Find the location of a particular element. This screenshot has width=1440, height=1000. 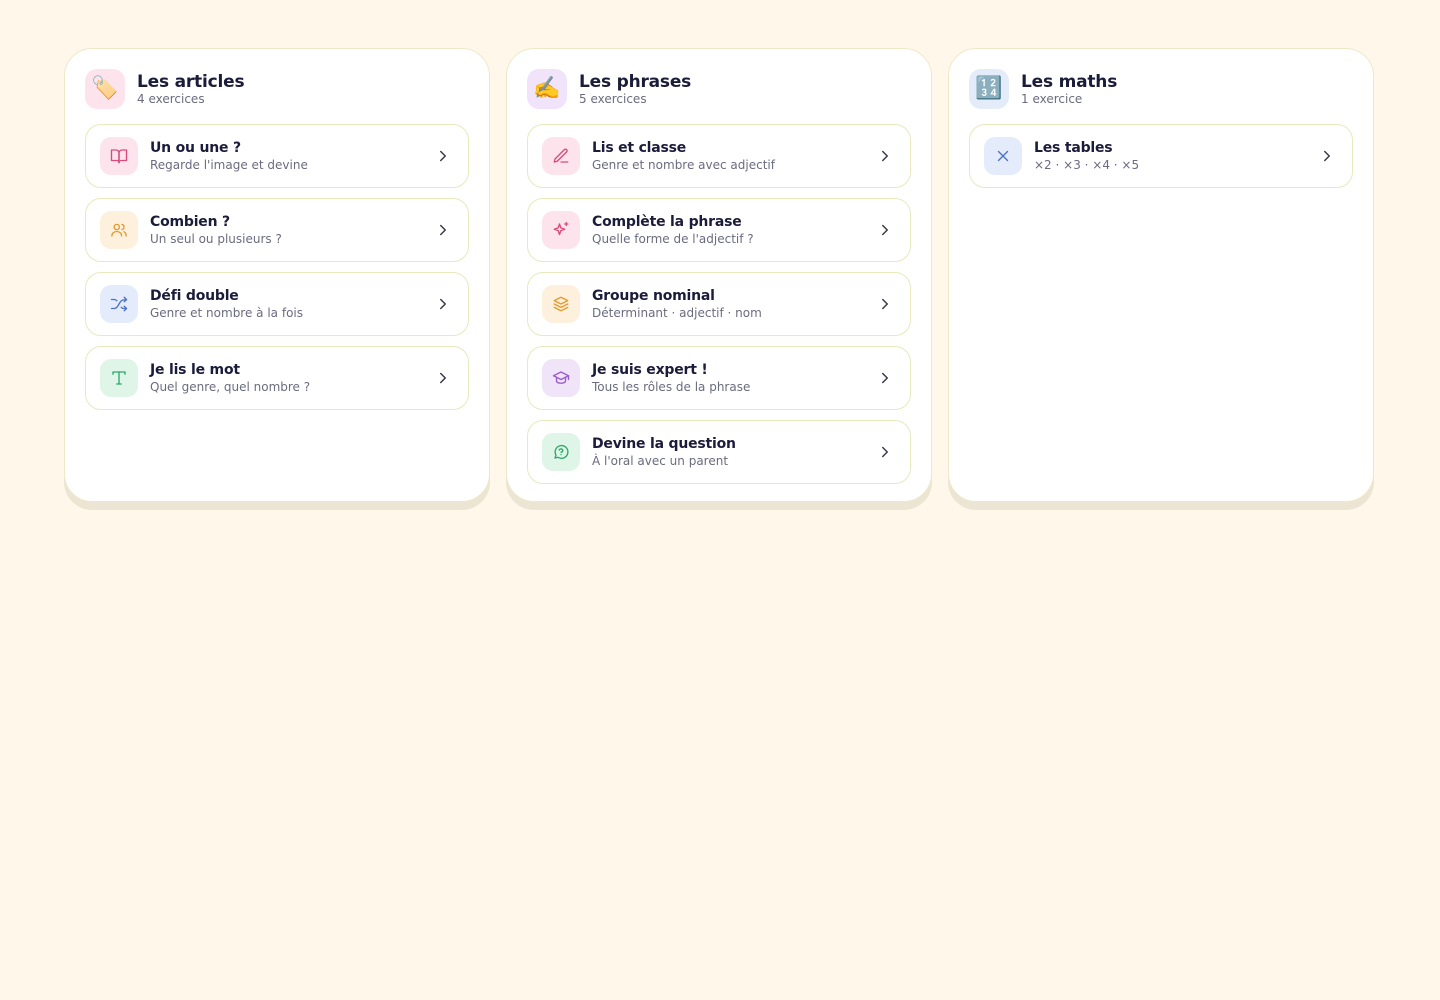

card-header: ✍️ Les phrases 5 exercices is located at coordinates (719, 89).